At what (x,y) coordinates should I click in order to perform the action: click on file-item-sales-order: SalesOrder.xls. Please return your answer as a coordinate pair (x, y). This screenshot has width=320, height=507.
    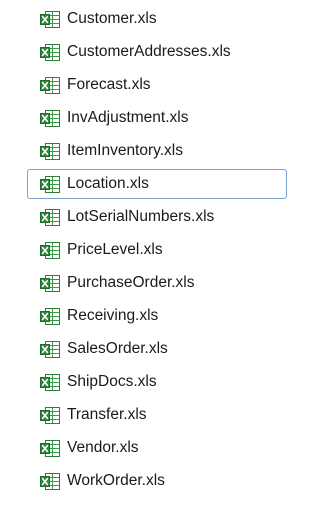
    Looking at the image, I should click on (145, 349).